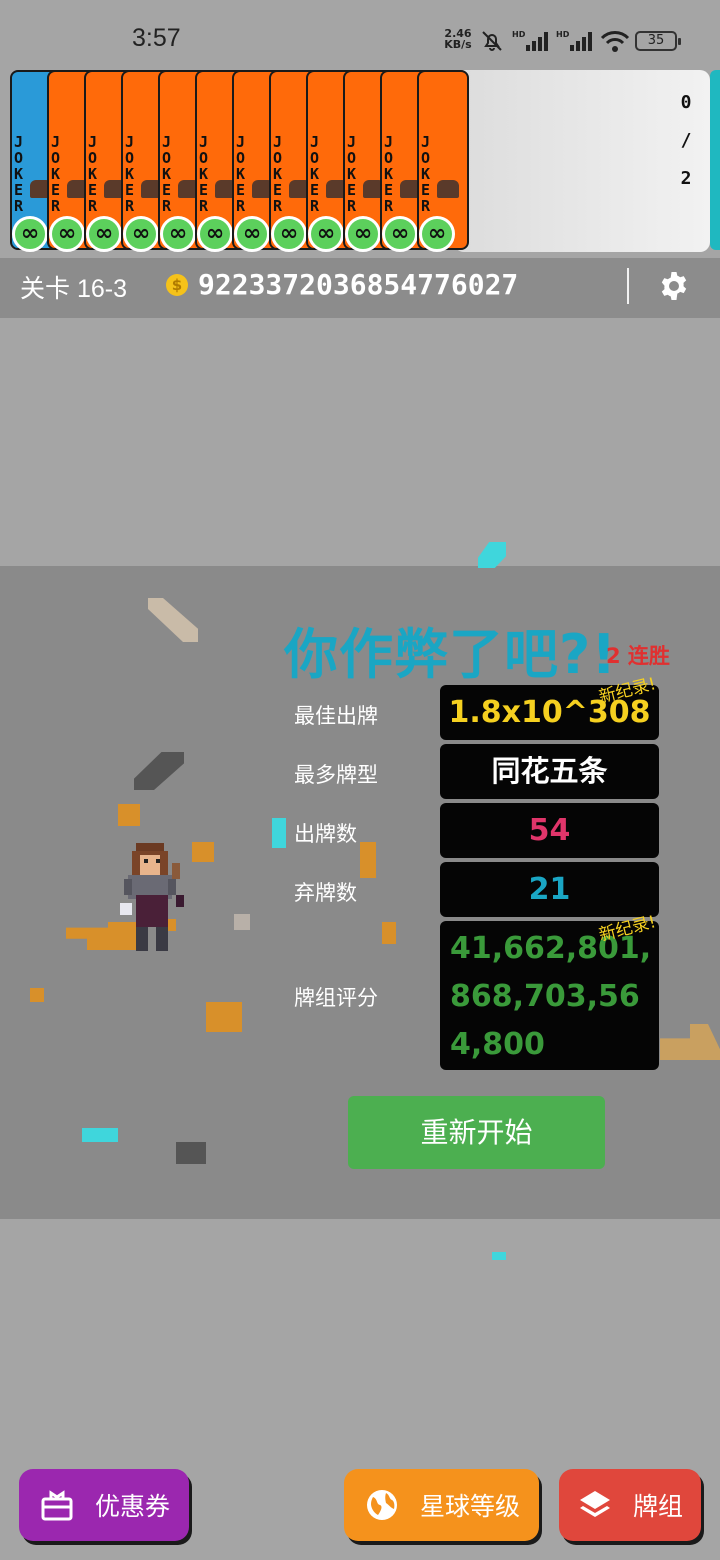 The height and width of the screenshot is (1560, 720). Describe the element at coordinates (555, 41) in the screenshot. I see `status-icons: HD HD` at that location.